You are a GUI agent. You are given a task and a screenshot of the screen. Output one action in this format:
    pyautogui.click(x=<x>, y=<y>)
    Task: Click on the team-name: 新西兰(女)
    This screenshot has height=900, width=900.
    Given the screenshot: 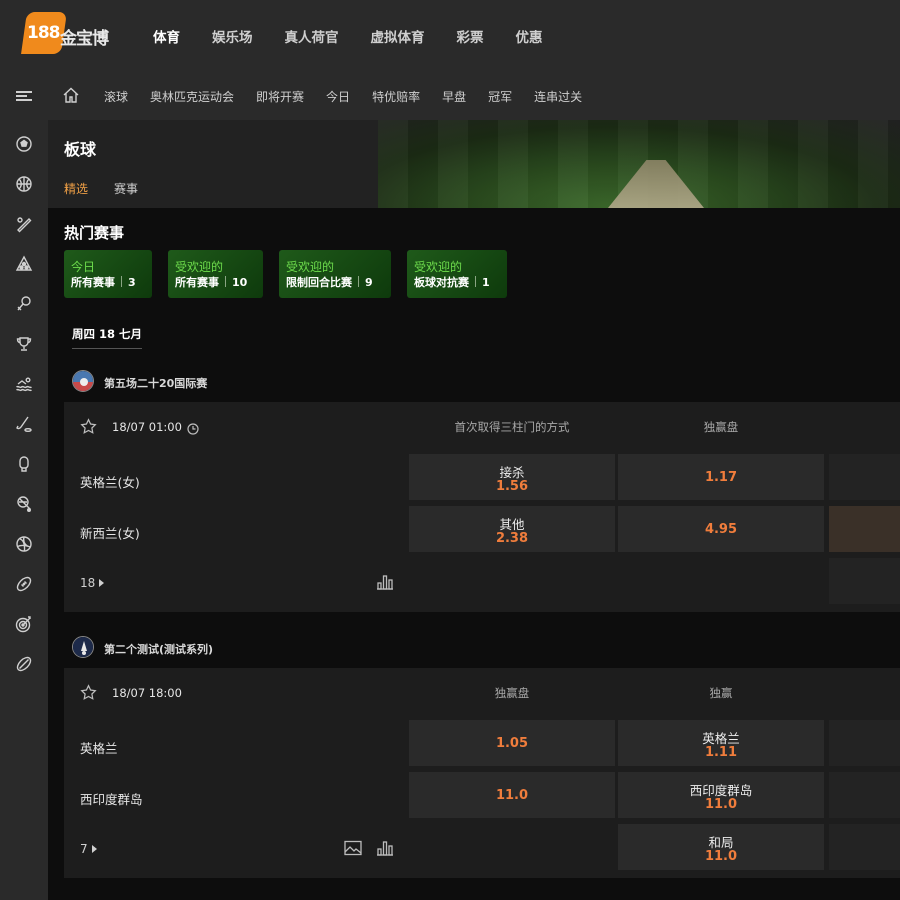 What is the action you would take?
    pyautogui.click(x=110, y=533)
    